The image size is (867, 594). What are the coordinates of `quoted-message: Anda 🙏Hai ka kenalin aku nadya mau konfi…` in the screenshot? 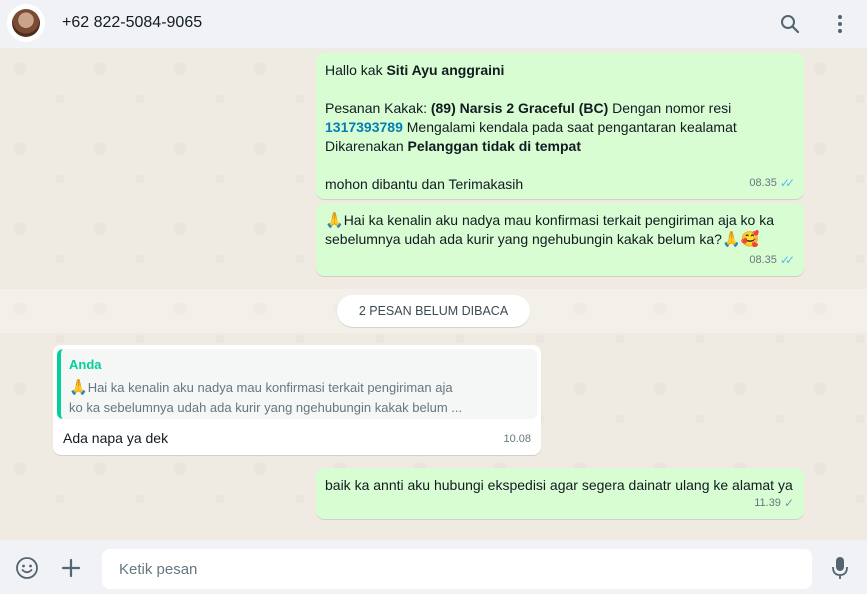 It's located at (297, 384).